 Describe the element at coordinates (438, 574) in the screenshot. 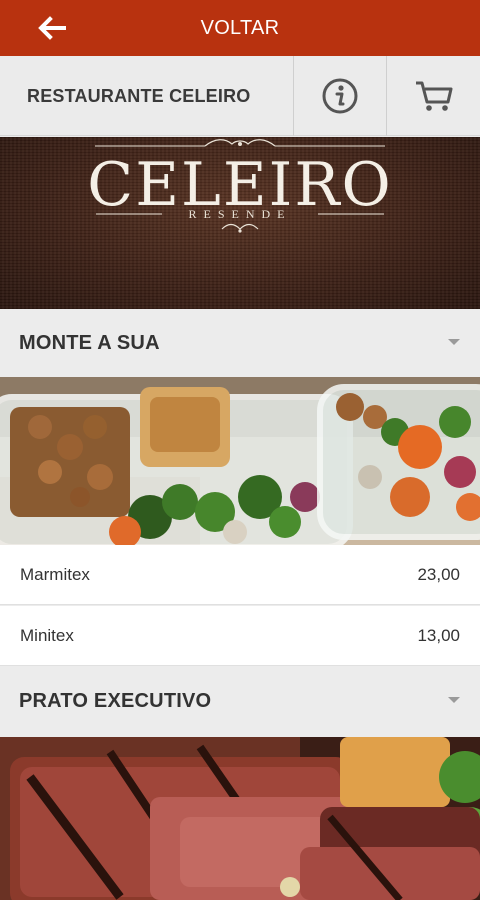

I see `menu-item-price: 23,00` at that location.